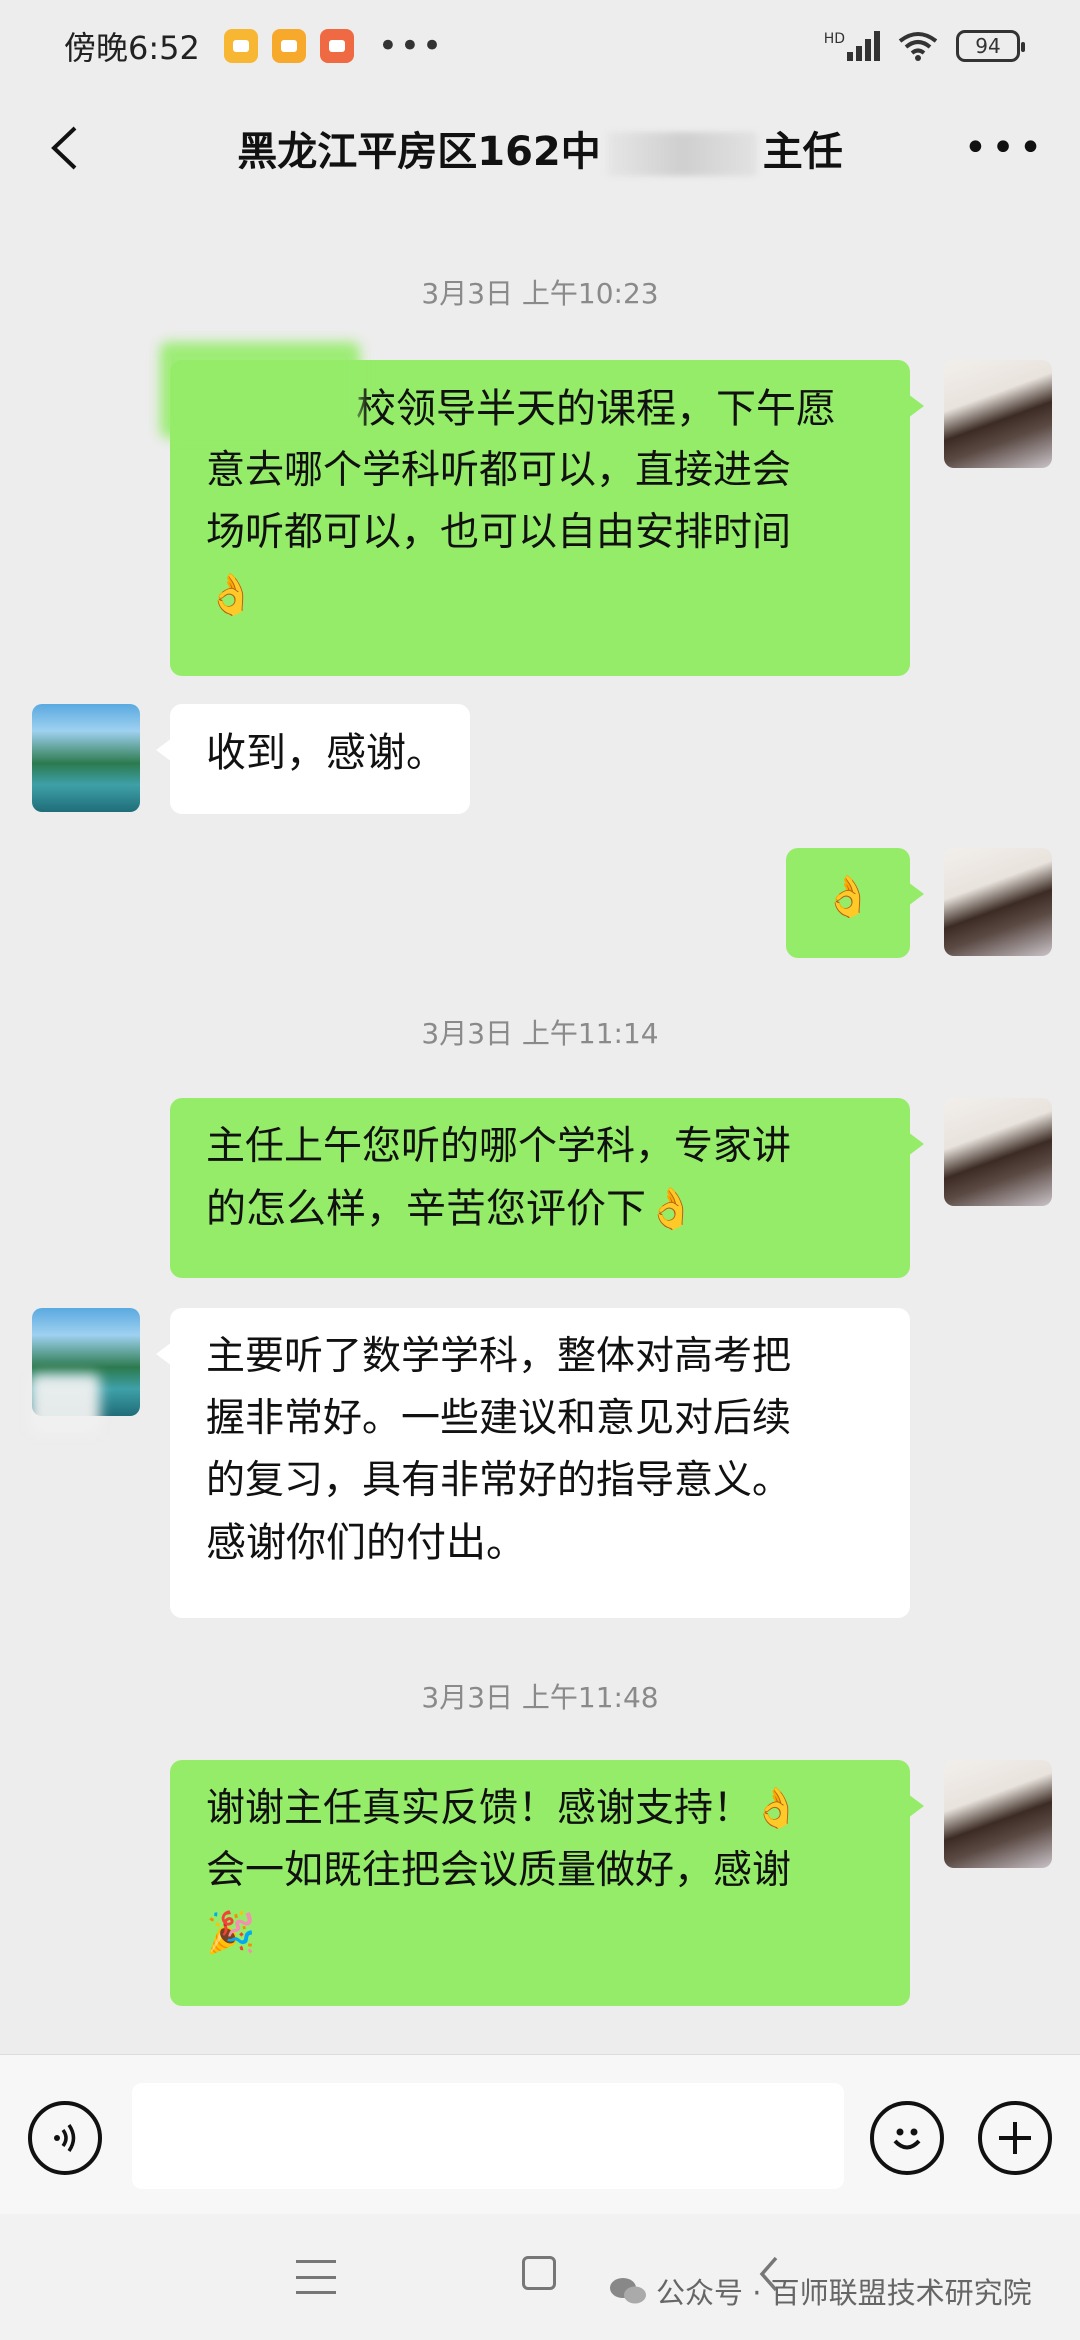 Image resolution: width=1080 pixels, height=2340 pixels. I want to click on more-functions-button, so click(1015, 2138).